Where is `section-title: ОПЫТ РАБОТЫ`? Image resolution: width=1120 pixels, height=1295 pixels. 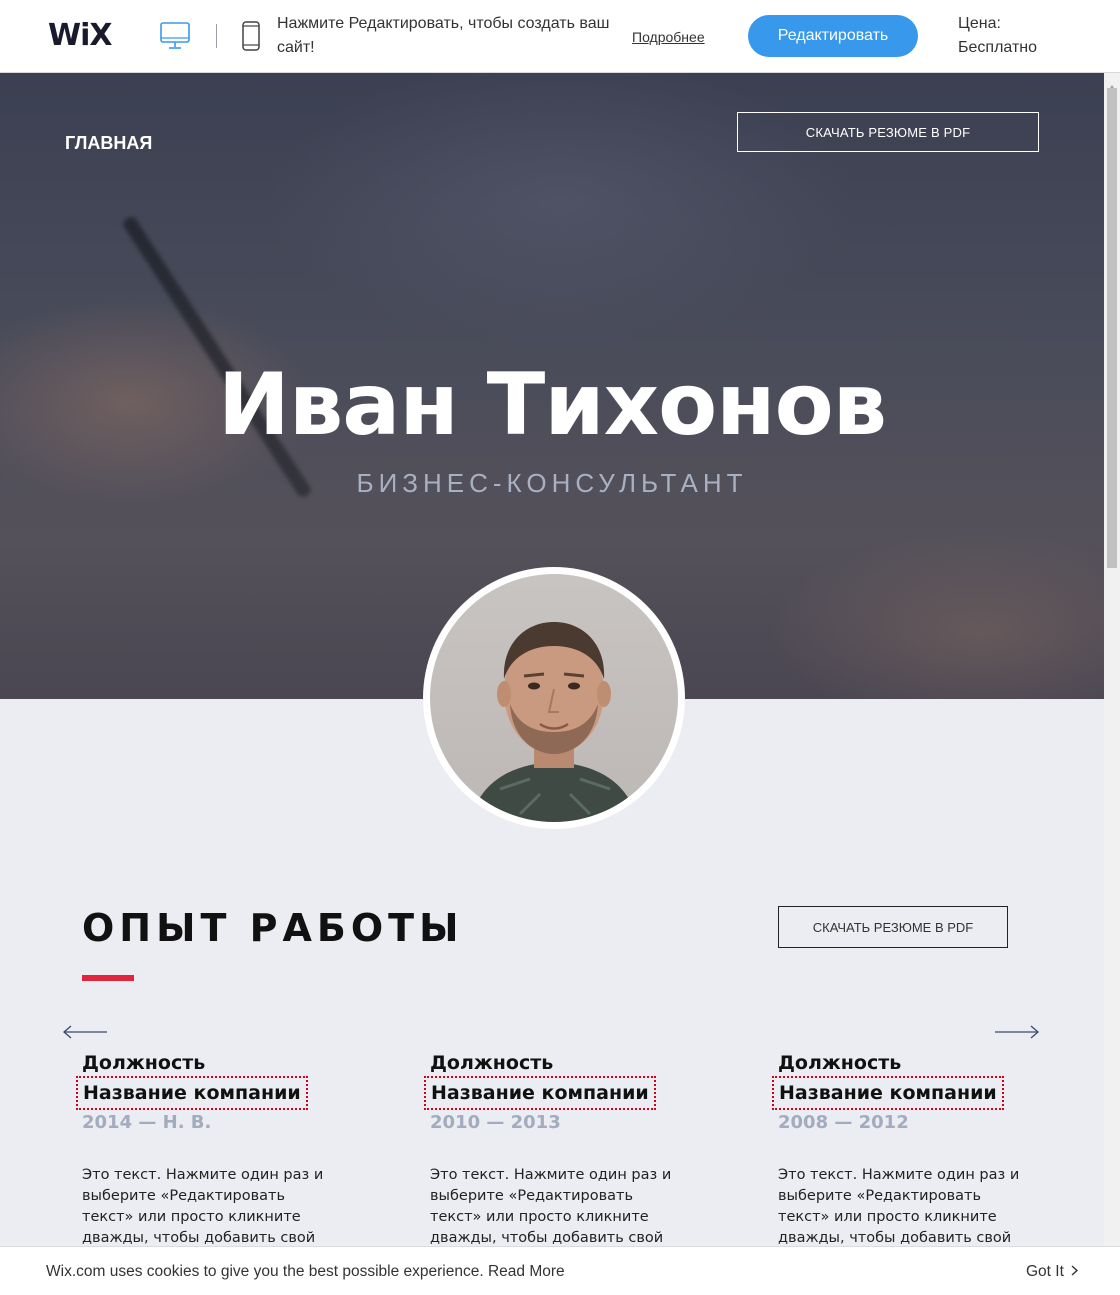
section-title: ОПЫТ РАБОТЫ is located at coordinates (273, 928).